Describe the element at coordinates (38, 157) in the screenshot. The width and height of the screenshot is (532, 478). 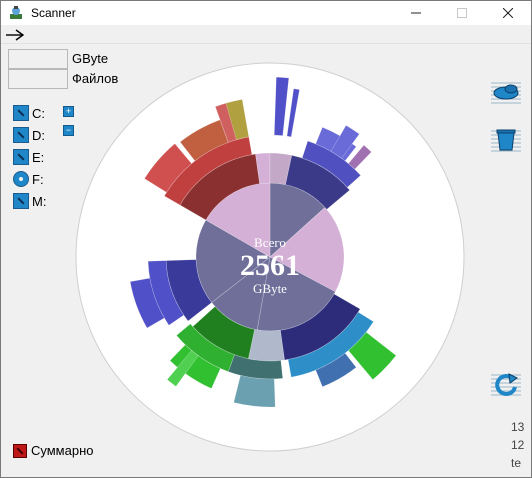
I see `drive-label: E:` at that location.